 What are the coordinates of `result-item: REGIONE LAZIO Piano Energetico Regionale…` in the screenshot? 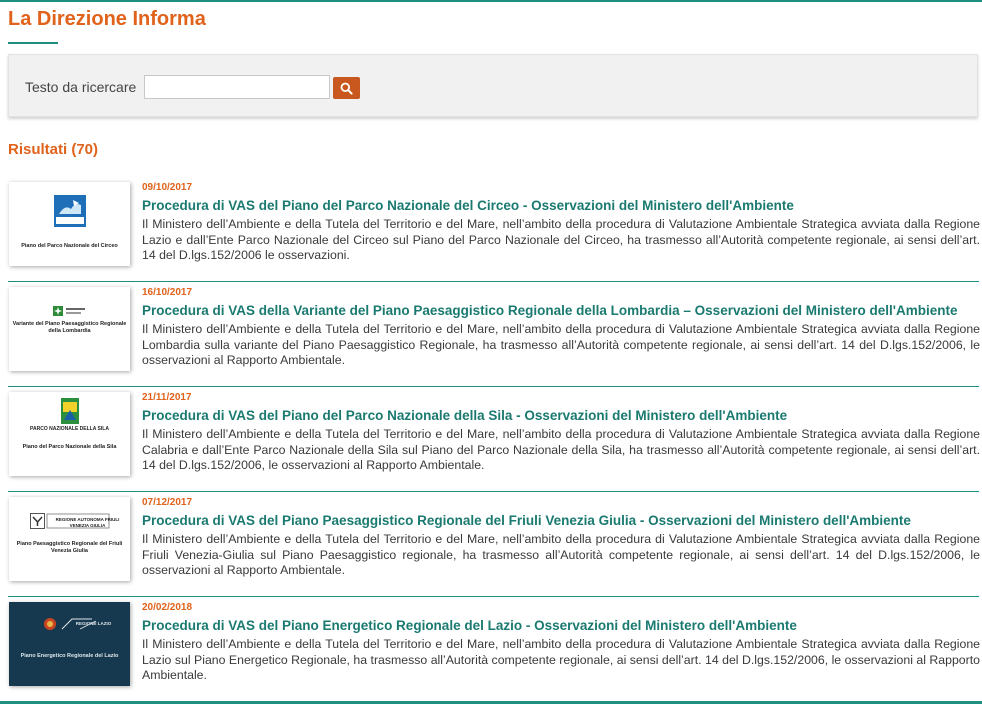 It's located at (494, 649).